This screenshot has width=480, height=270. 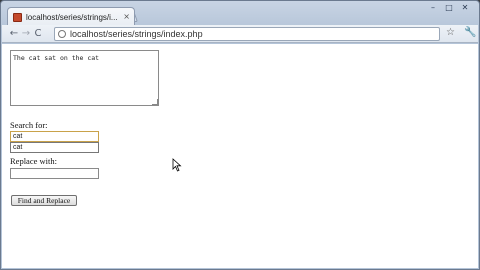 What do you see at coordinates (54, 173) in the screenshot?
I see `replace-input` at bounding box center [54, 173].